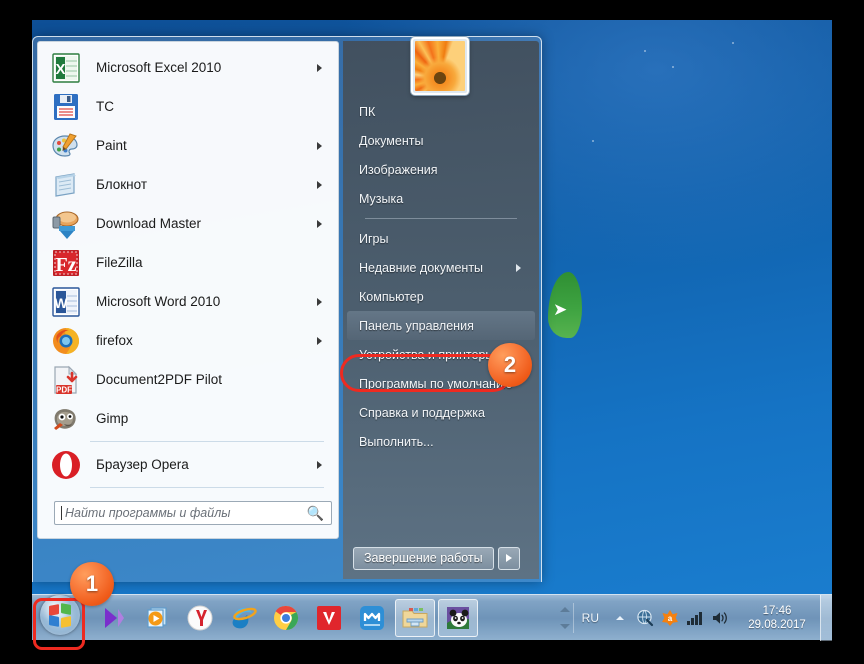 This screenshot has height=664, width=864. What do you see at coordinates (61, 513) in the screenshot?
I see `text-caret` at bounding box center [61, 513].